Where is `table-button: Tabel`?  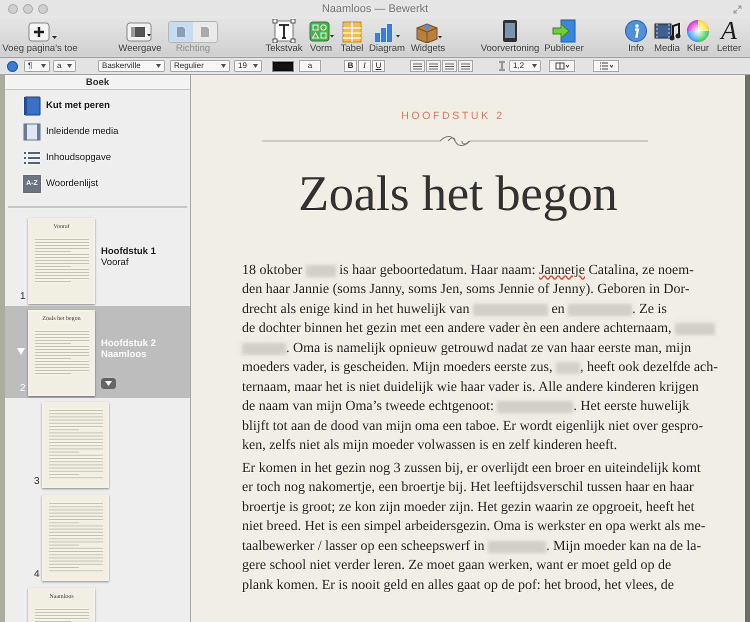
table-button: Tabel is located at coordinates (352, 36).